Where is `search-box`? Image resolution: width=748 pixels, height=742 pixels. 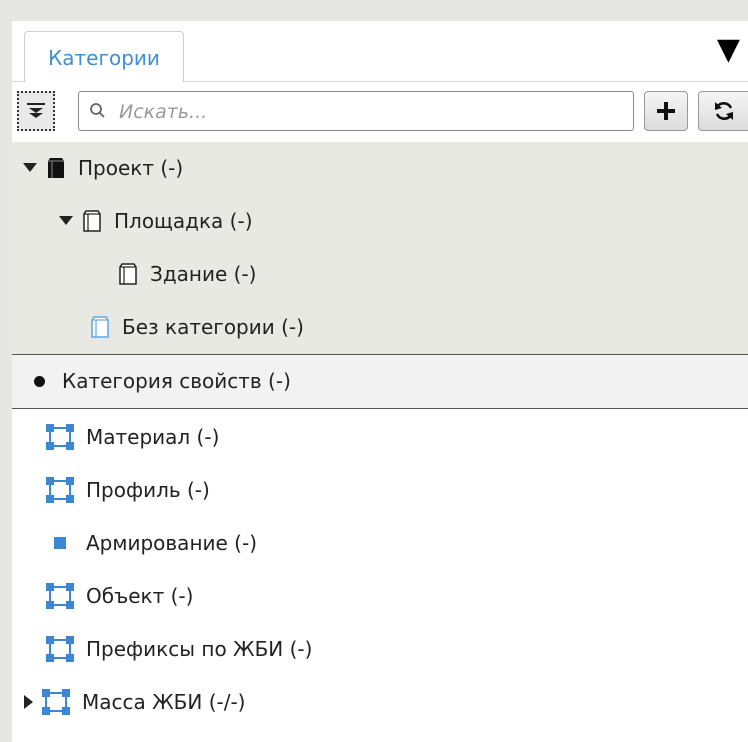 search-box is located at coordinates (356, 111).